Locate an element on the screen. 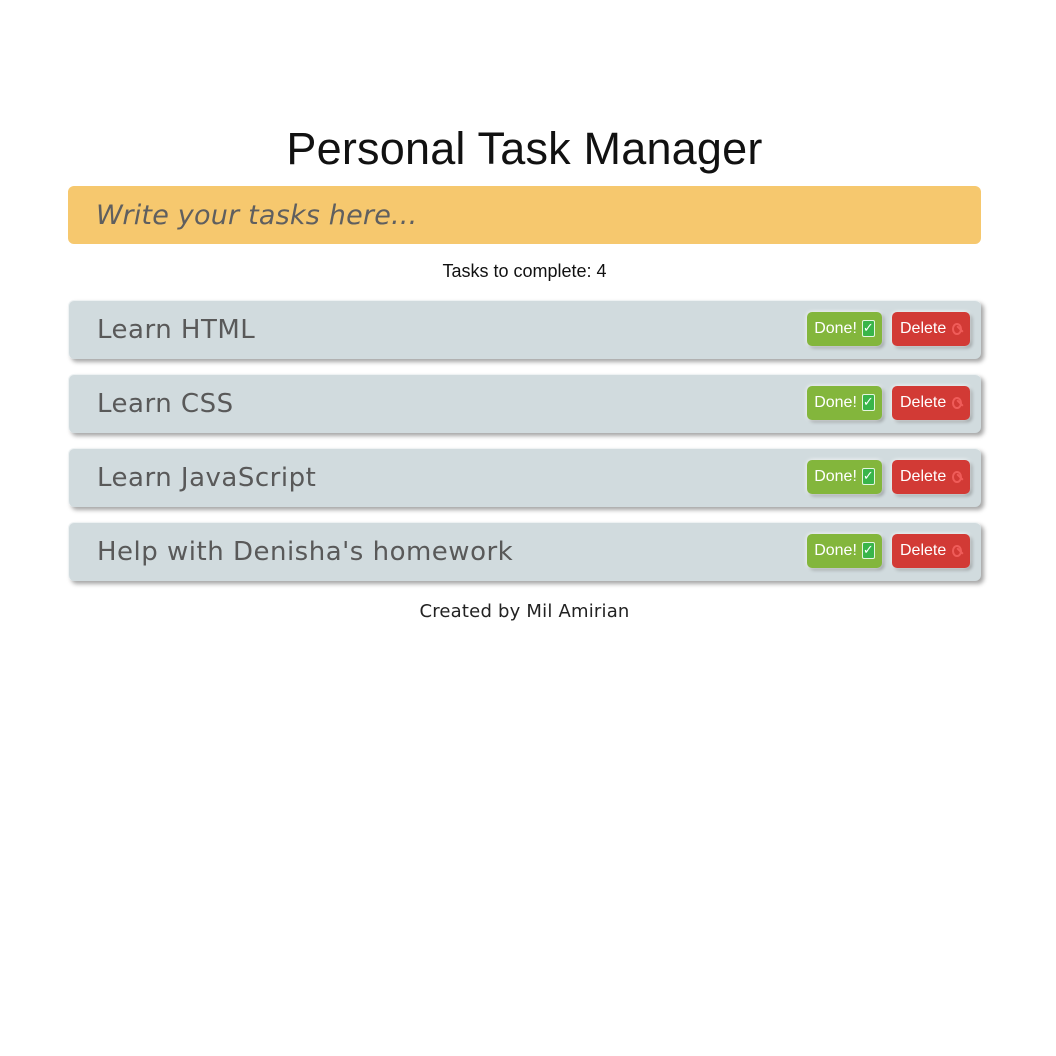 The height and width of the screenshot is (1056, 1056). task-text: Learn HTML is located at coordinates (176, 330).